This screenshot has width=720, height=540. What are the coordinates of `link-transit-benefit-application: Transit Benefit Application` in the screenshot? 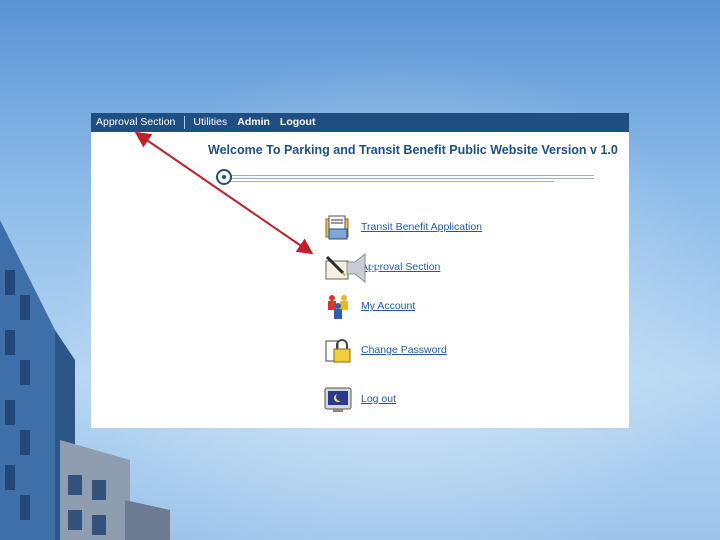 It's located at (421, 227).